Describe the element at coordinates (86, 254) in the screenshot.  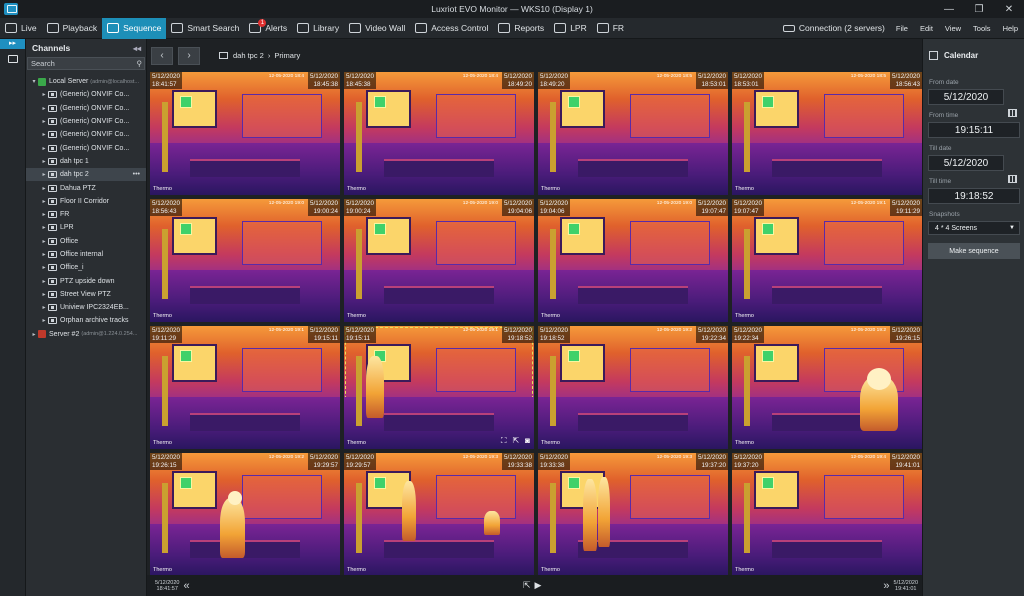
I see `tree-channel: ▸ Office internal` at that location.